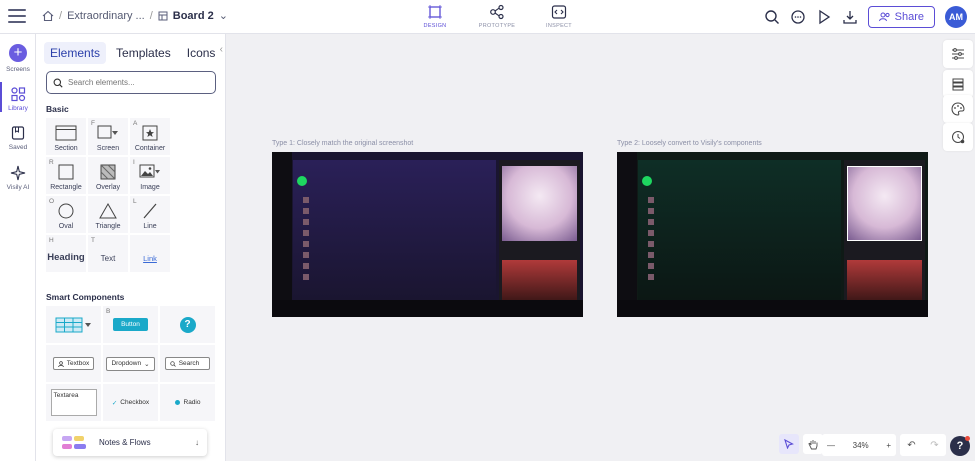  Describe the element at coordinates (958, 137) in the screenshot. I see `history-button` at that location.